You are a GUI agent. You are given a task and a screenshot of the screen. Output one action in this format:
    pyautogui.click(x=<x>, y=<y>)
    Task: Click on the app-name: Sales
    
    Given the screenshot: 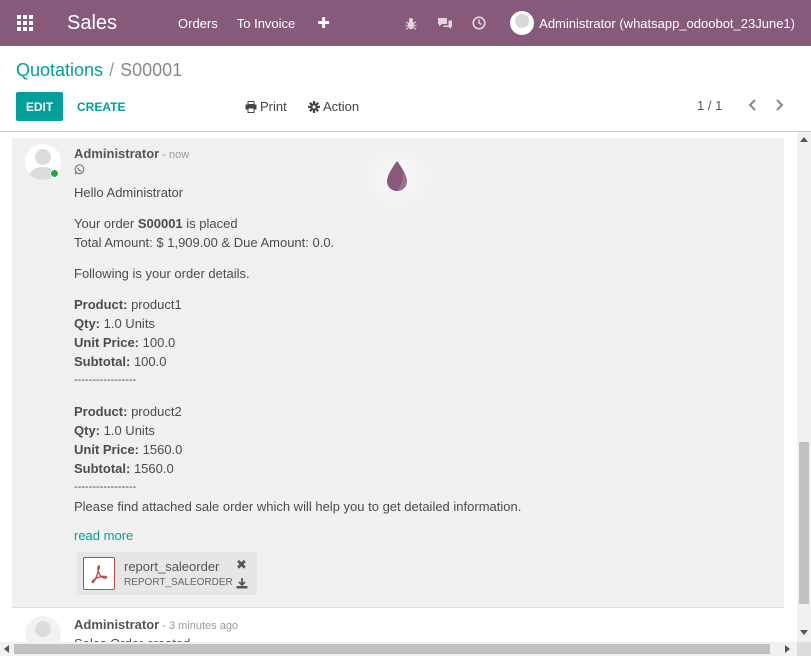 What is the action you would take?
    pyautogui.click(x=113, y=23)
    